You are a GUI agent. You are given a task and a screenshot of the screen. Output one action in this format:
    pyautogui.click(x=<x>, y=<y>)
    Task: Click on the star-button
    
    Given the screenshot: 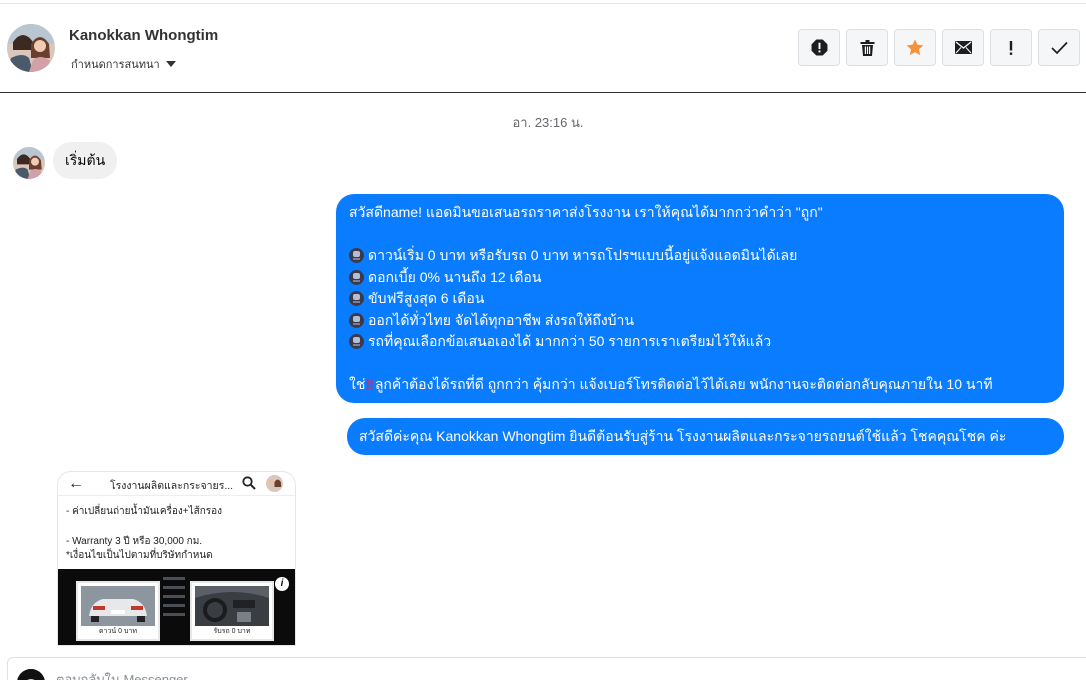 What is the action you would take?
    pyautogui.click(x=915, y=47)
    